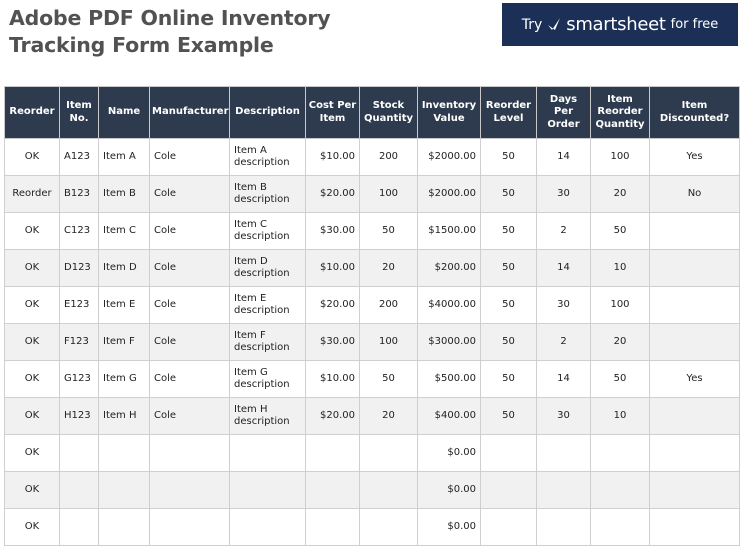 The height and width of the screenshot is (546, 742). Describe the element at coordinates (449, 416) in the screenshot. I see `inventory-value-cell: $400.00` at that location.